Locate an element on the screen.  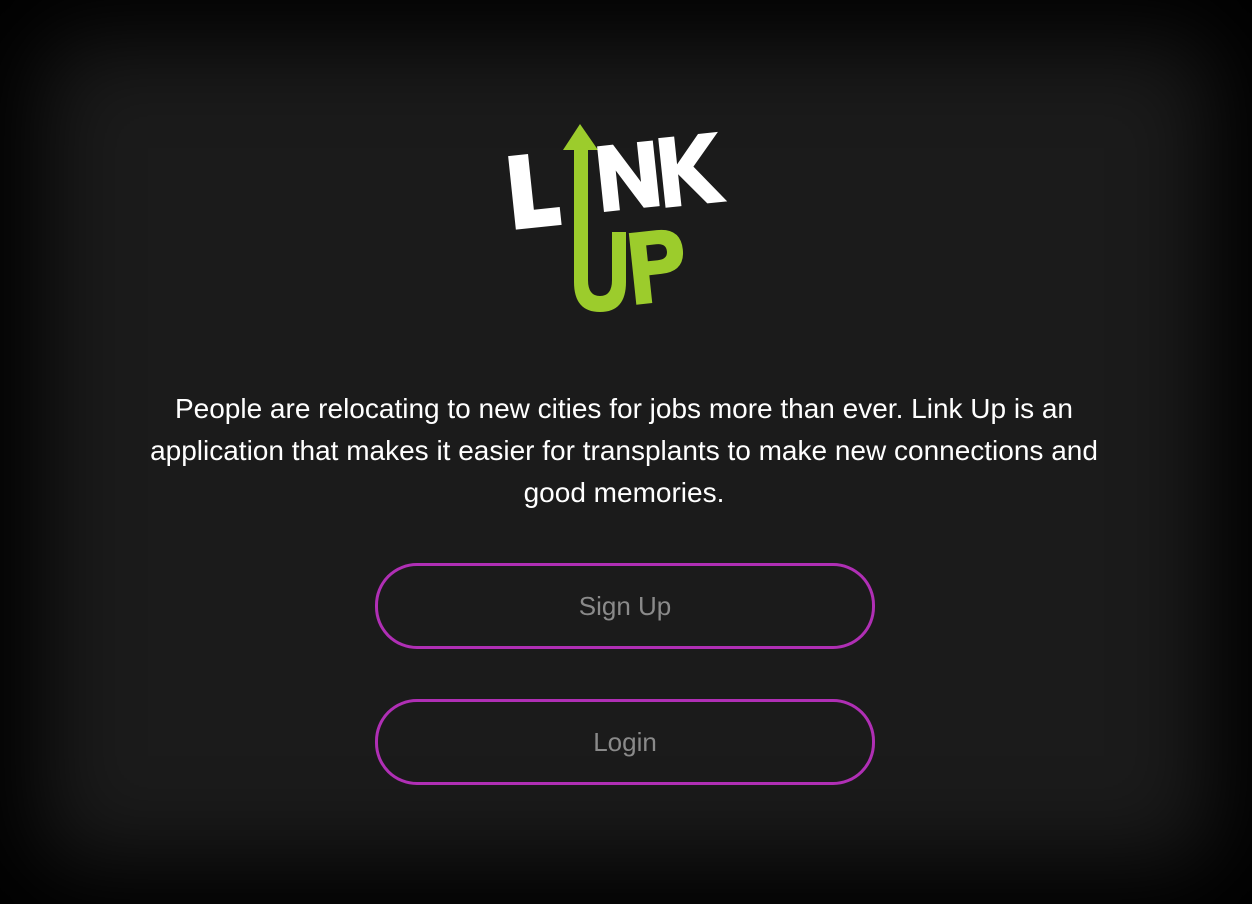
sign-up-button: Sign Up is located at coordinates (625, 606).